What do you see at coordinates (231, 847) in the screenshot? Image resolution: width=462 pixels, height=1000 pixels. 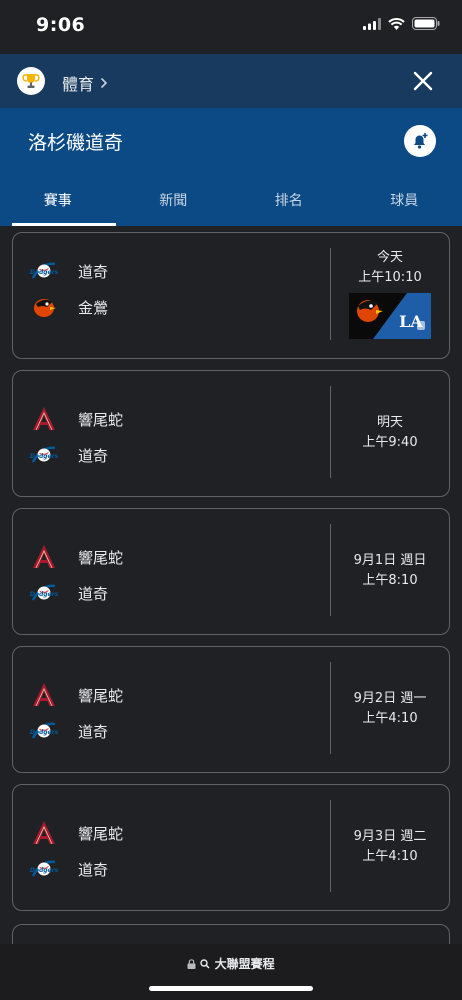 I see `game-card: 響尾蛇 Dodgers 道奇 9月3日 週二 上午4:10` at bounding box center [231, 847].